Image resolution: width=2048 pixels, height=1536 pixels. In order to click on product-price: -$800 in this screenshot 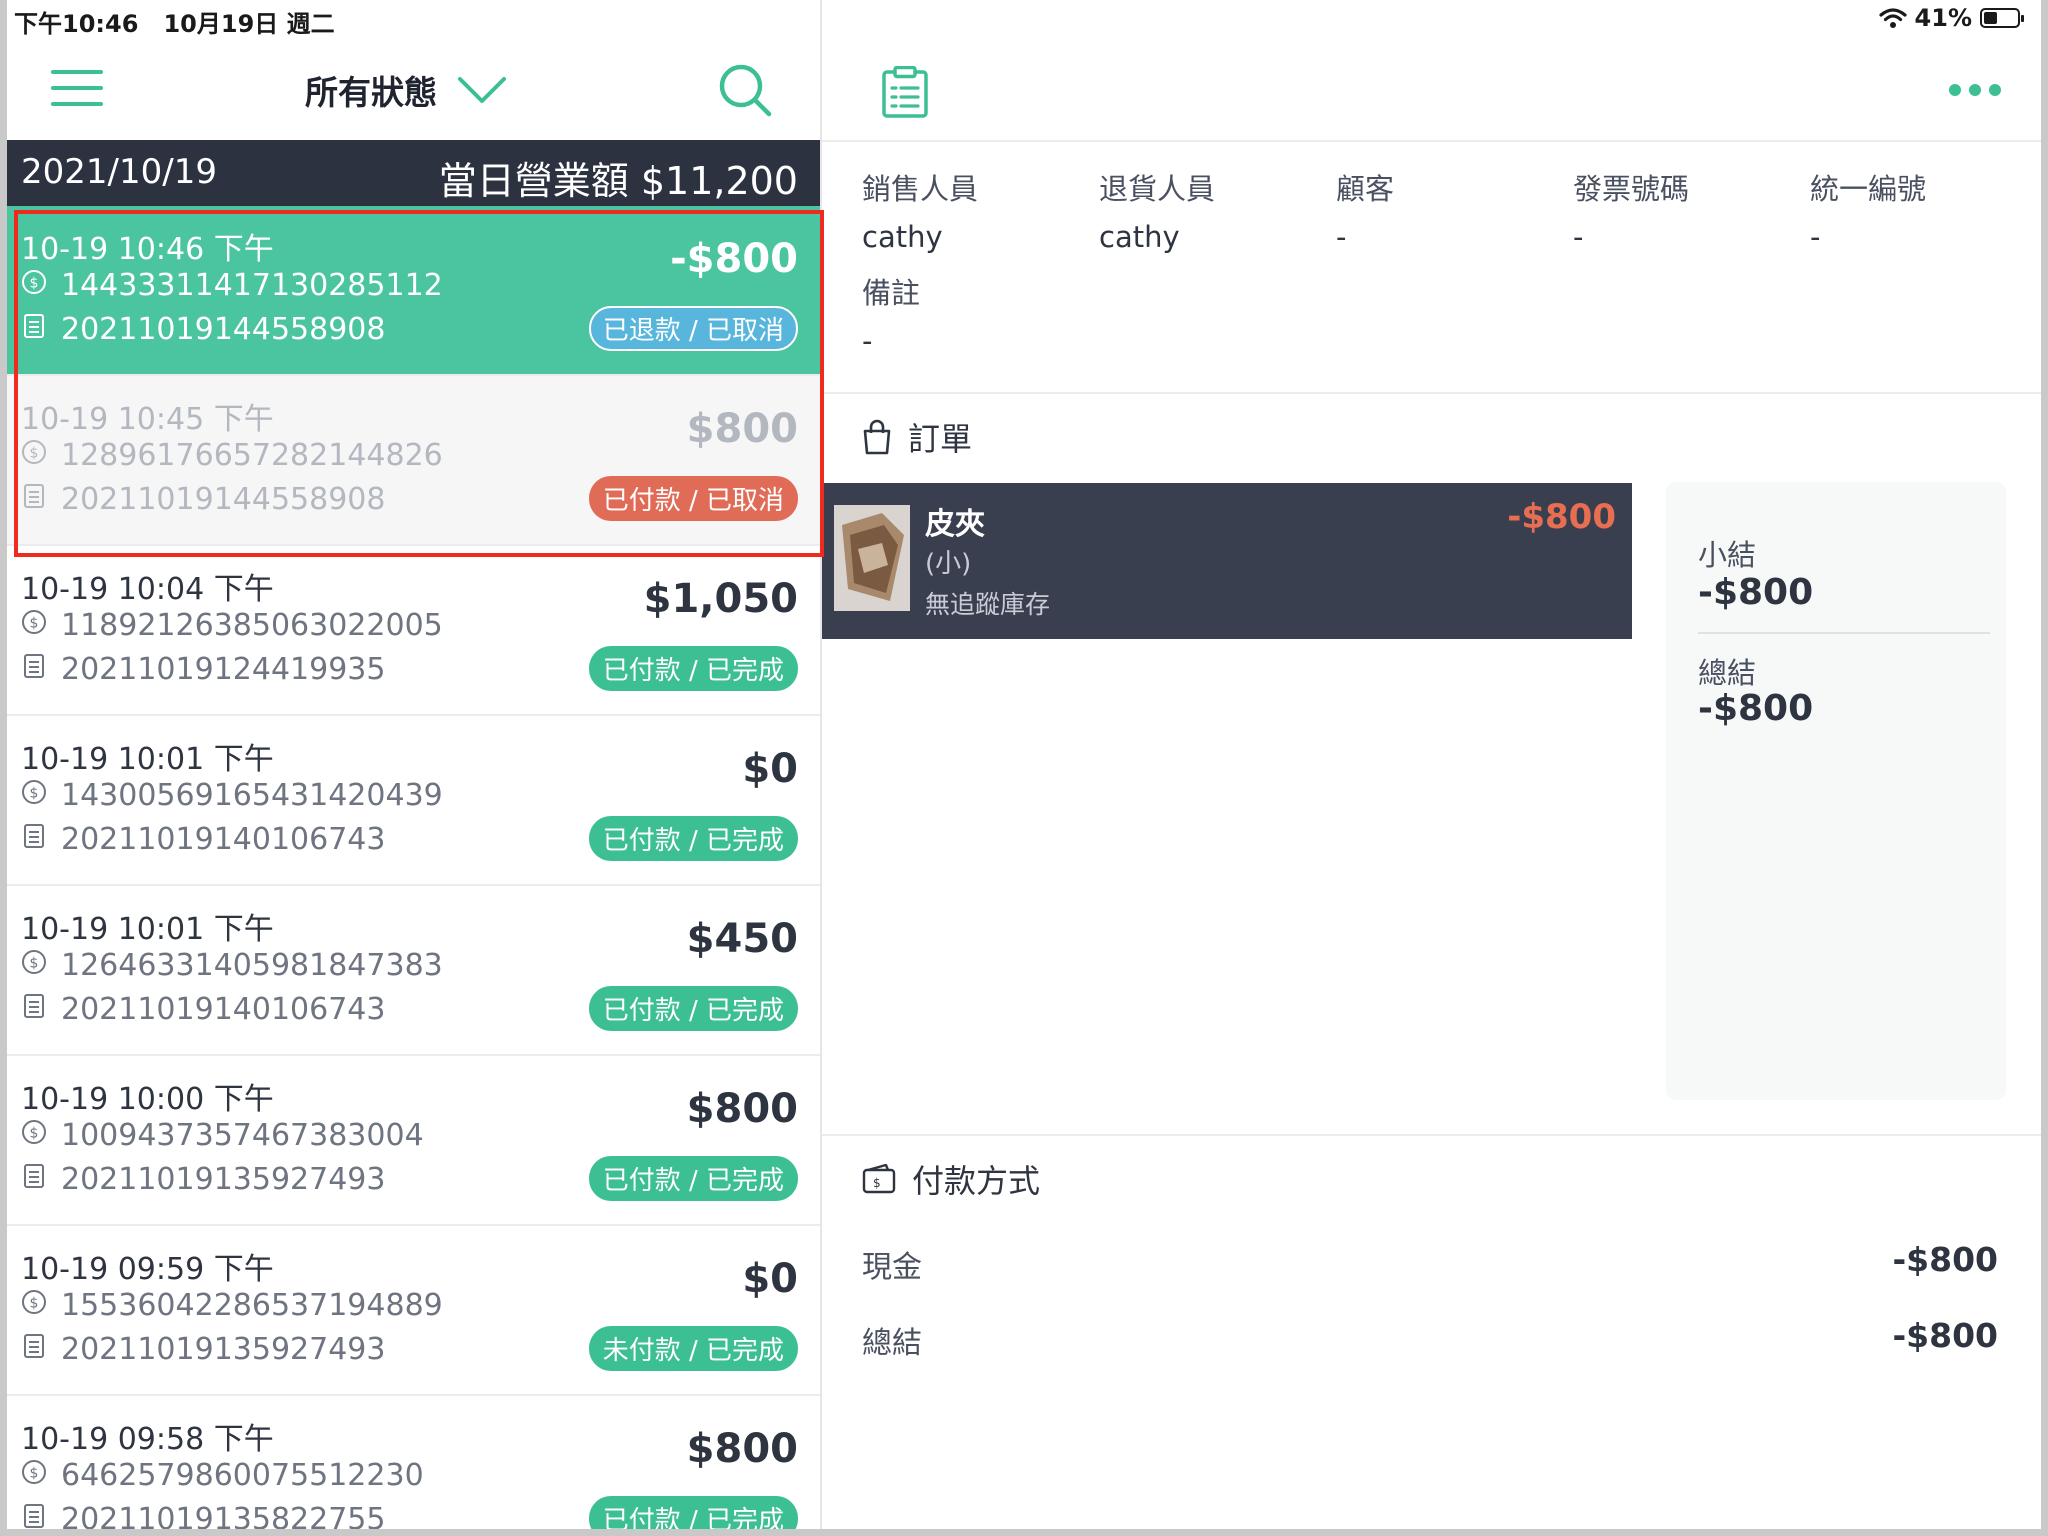, I will do `click(1561, 517)`.